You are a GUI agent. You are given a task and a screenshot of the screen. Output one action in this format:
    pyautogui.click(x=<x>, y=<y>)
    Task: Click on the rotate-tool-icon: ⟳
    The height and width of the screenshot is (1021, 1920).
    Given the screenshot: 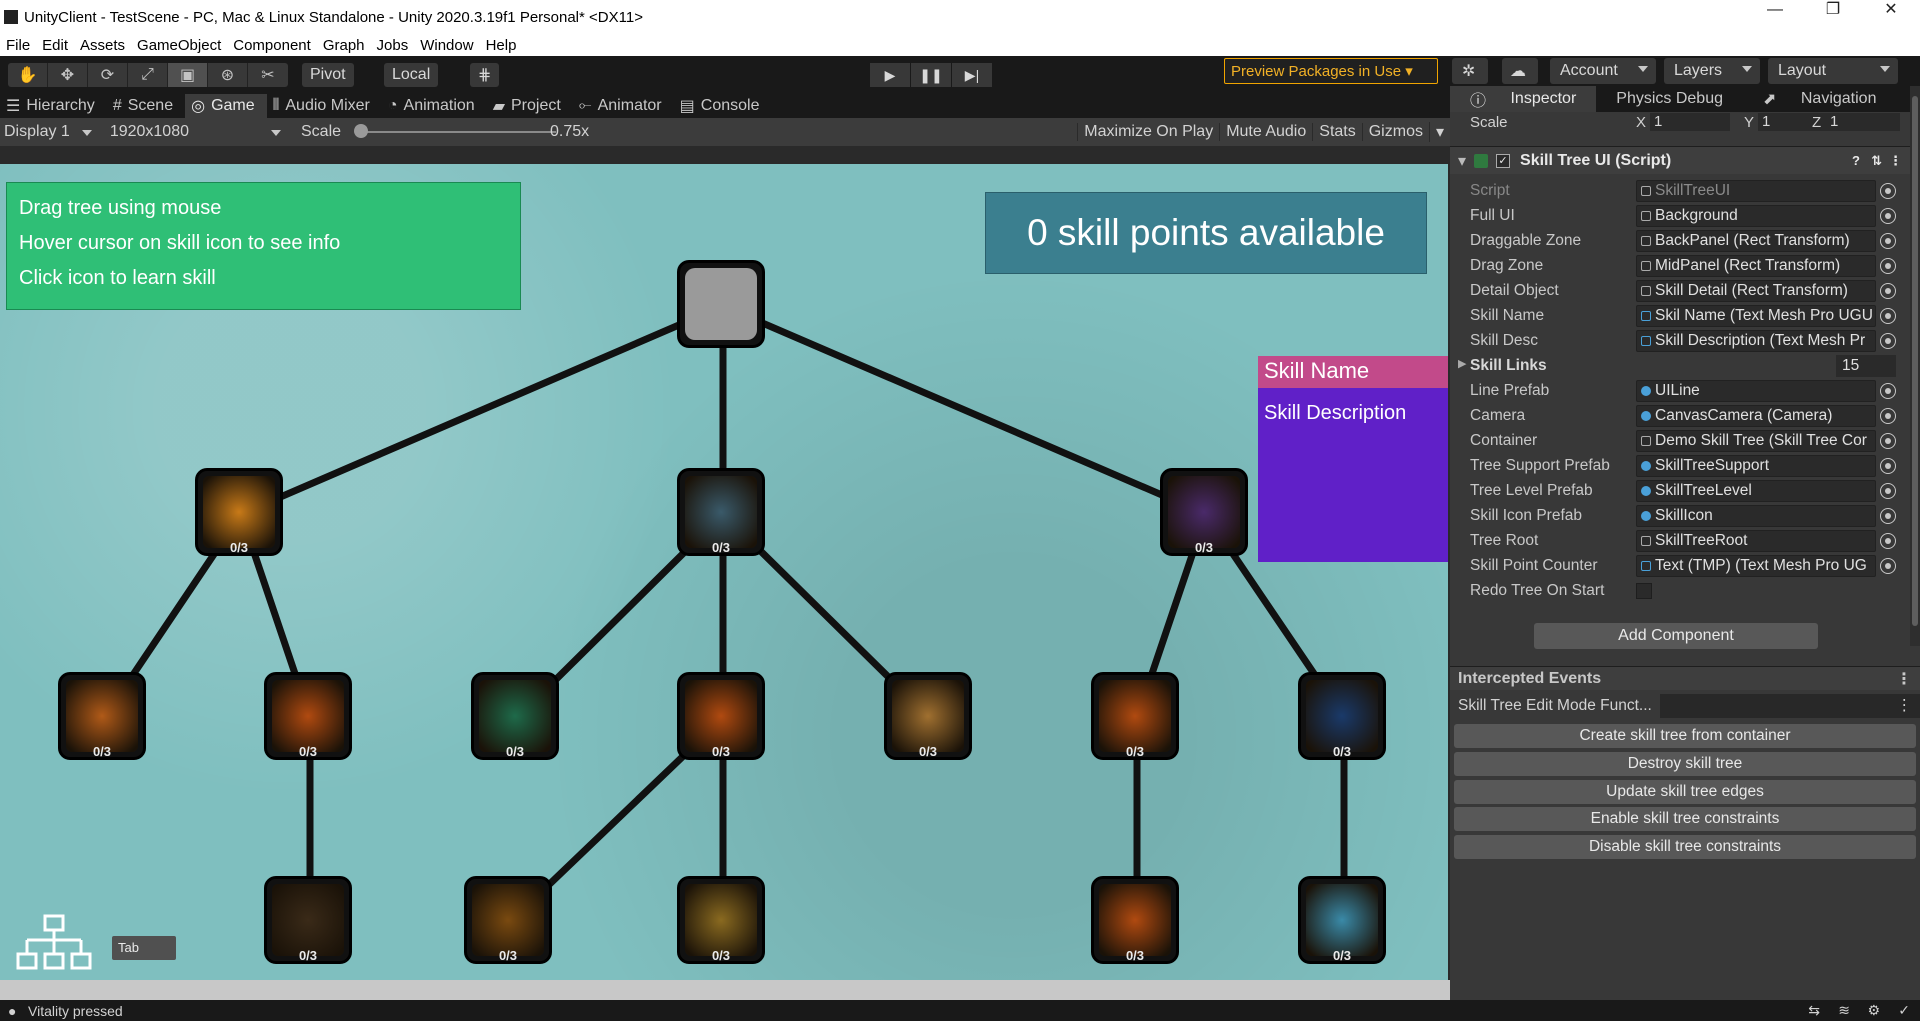 What is the action you would take?
    pyautogui.click(x=108, y=75)
    